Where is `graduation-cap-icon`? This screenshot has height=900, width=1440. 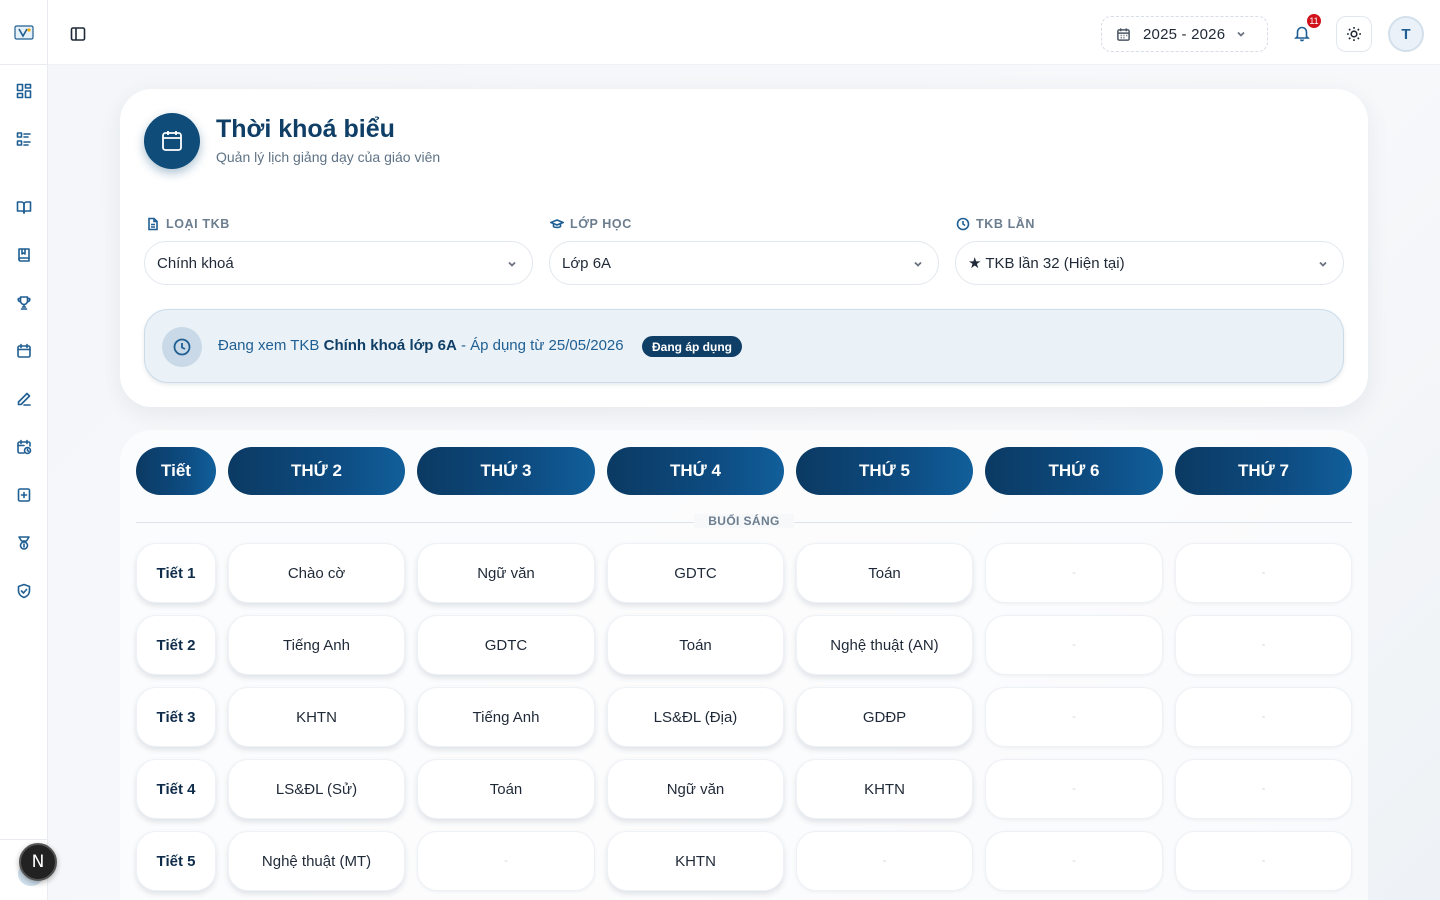 graduation-cap-icon is located at coordinates (557, 224).